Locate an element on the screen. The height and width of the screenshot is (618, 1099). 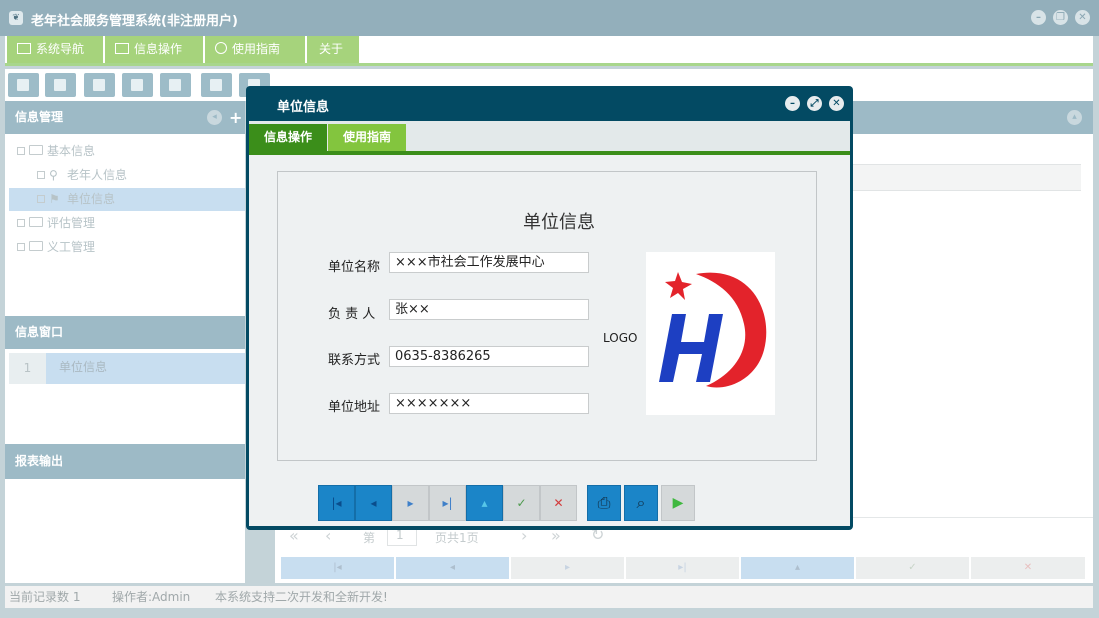
dialog-tab-info-operations: 信息操作 is located at coordinates (288, 137).